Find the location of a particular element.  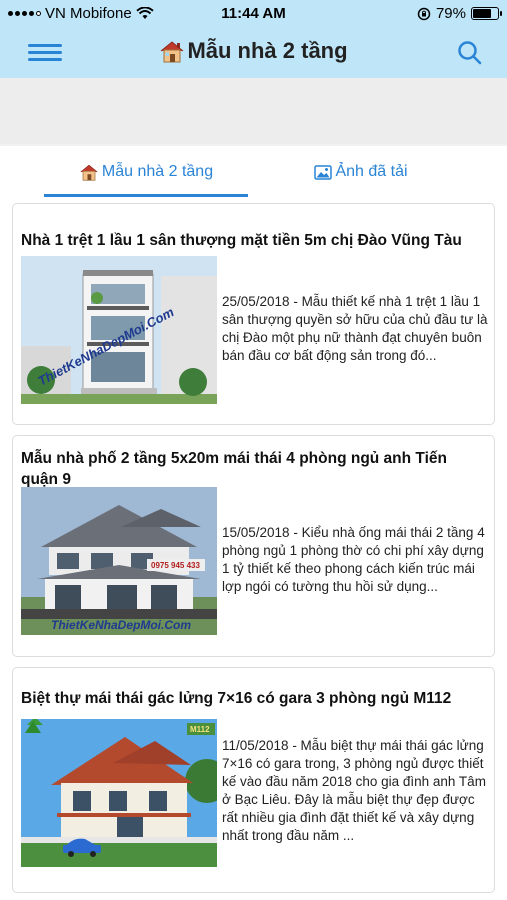

house-render-image: 0975 945 433 ThietKeNhaDepMoi.Com is located at coordinates (119, 561).